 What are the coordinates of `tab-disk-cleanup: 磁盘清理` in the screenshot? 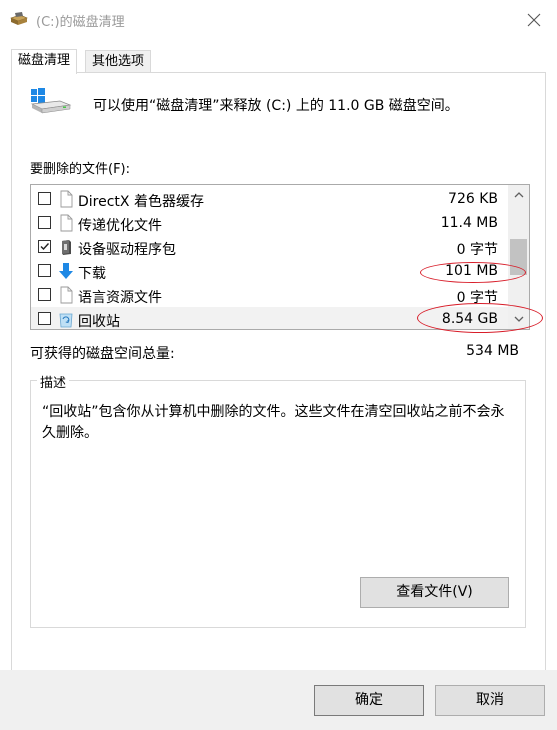 It's located at (44, 61).